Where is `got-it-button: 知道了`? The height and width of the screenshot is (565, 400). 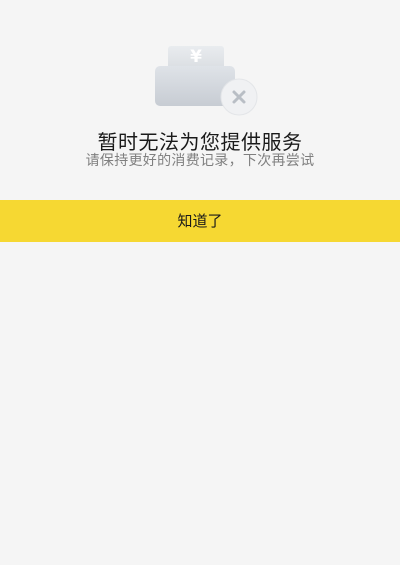
got-it-button: 知道了 is located at coordinates (200, 221).